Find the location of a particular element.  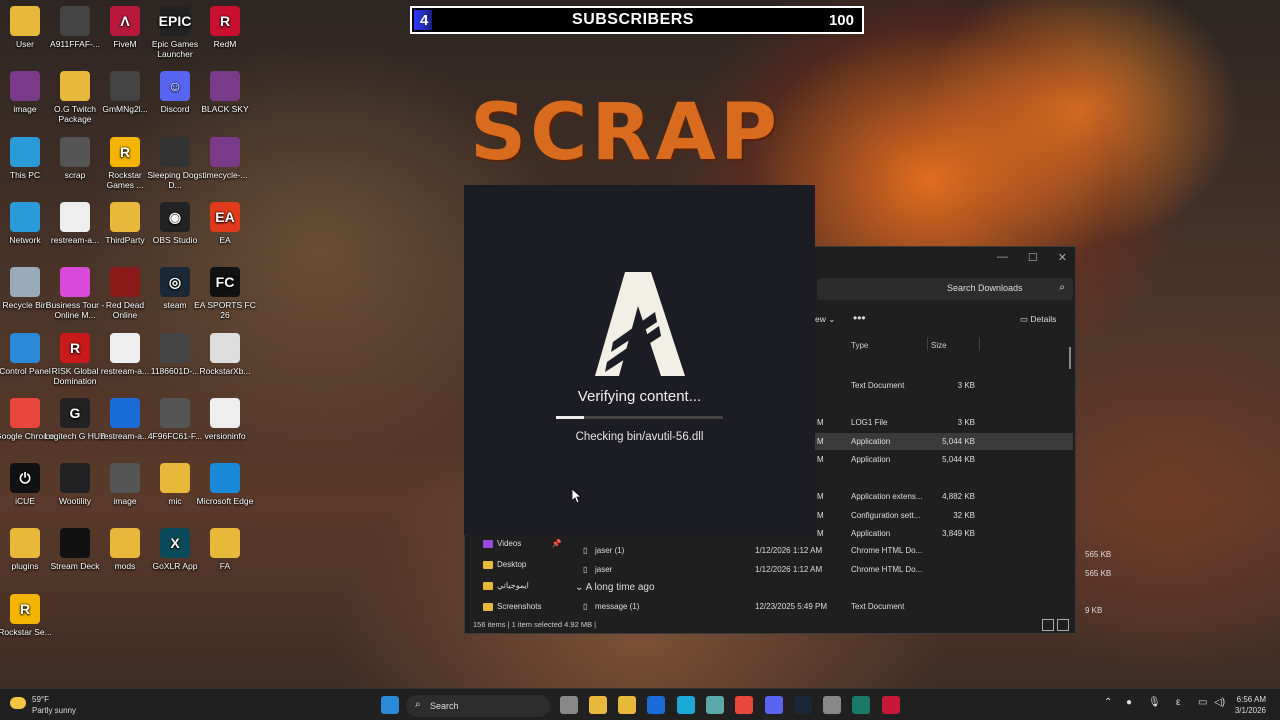

file-row: M Application extens... 4,882 KB is located at coordinates (944, 496).